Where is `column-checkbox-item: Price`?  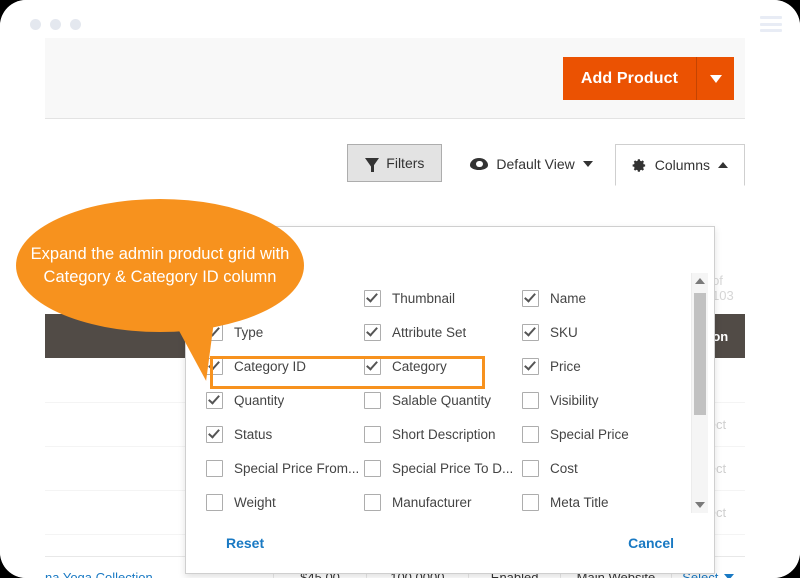
column-checkbox-item: Price is located at coordinates (601, 366).